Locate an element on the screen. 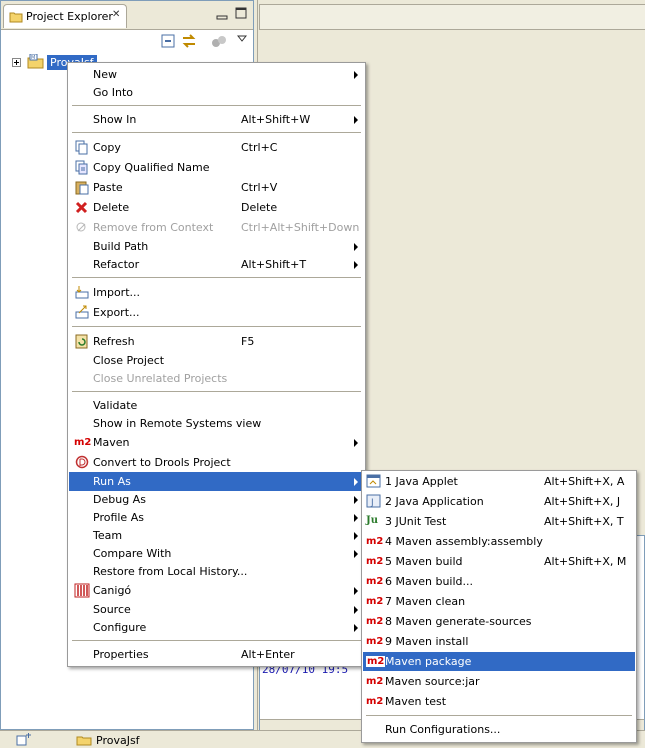 The image size is (645, 748). menu-item-label: Paste is located at coordinates (108, 187).